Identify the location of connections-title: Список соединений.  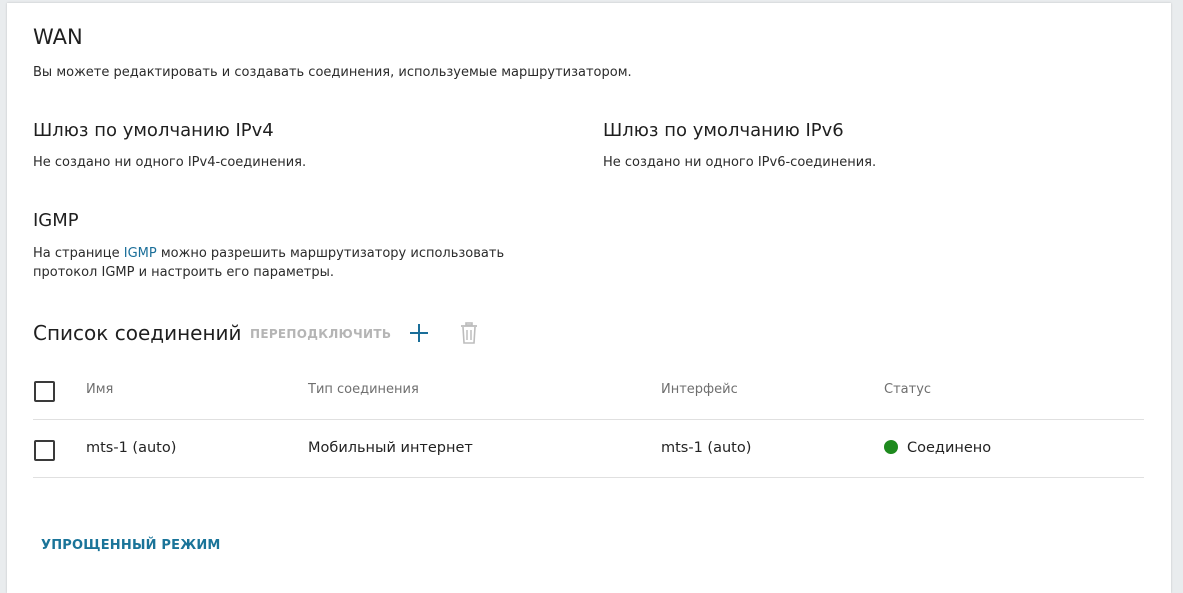
(137, 333).